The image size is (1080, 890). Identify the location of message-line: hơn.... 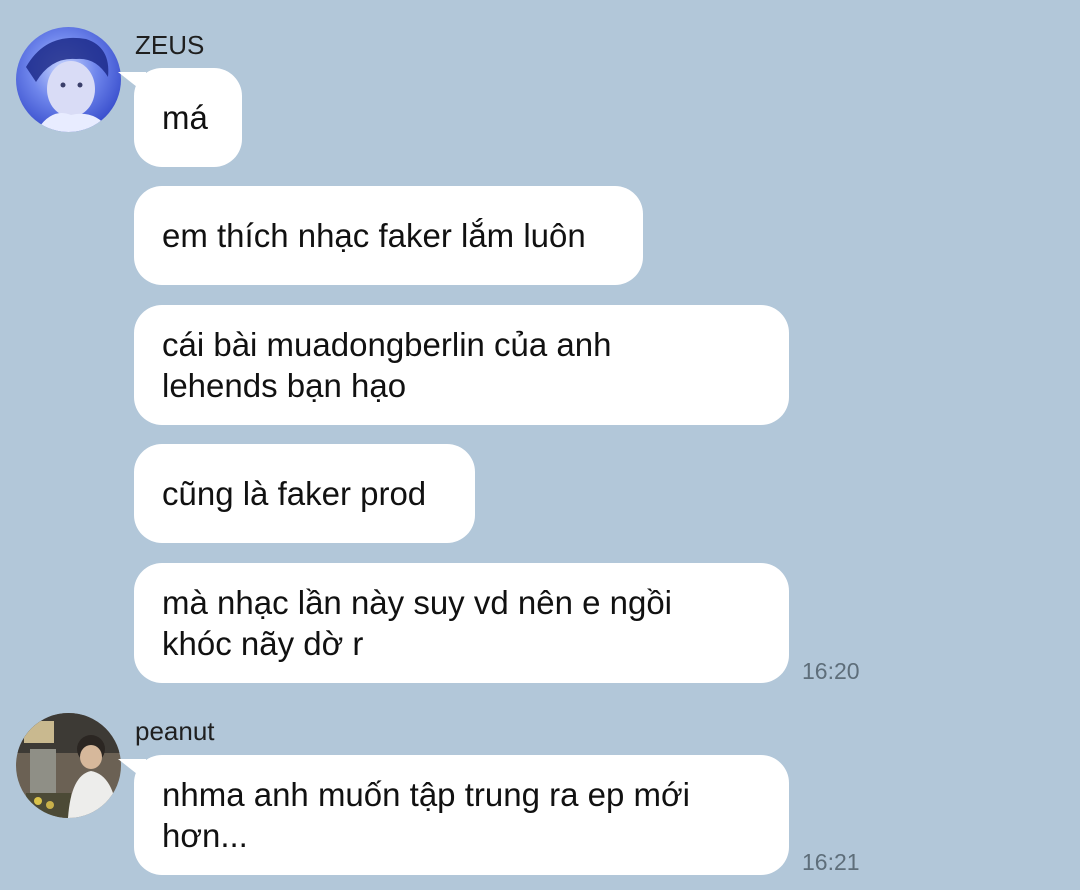
(205, 835).